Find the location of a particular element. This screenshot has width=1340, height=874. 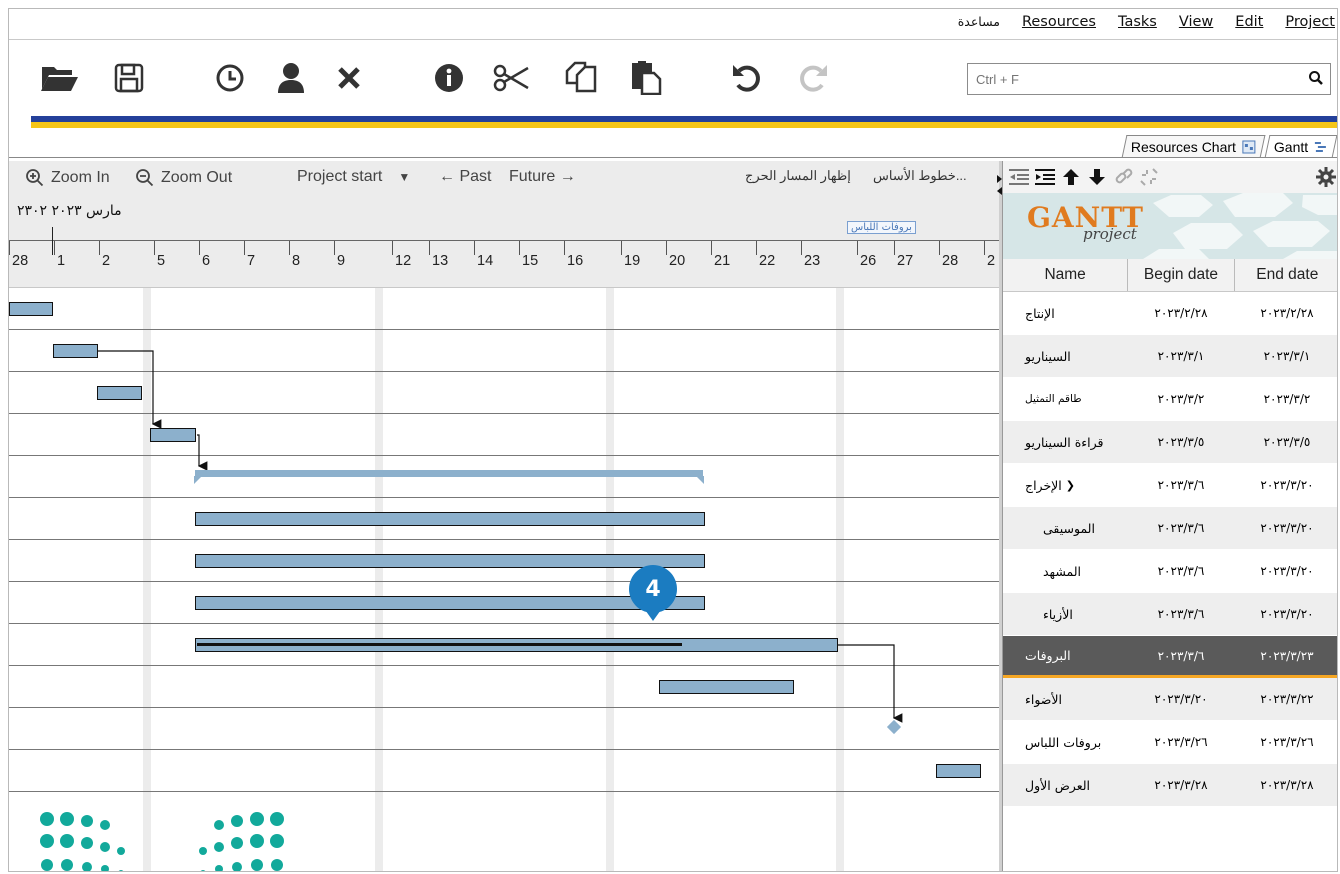

today-marker is located at coordinates (52, 241).